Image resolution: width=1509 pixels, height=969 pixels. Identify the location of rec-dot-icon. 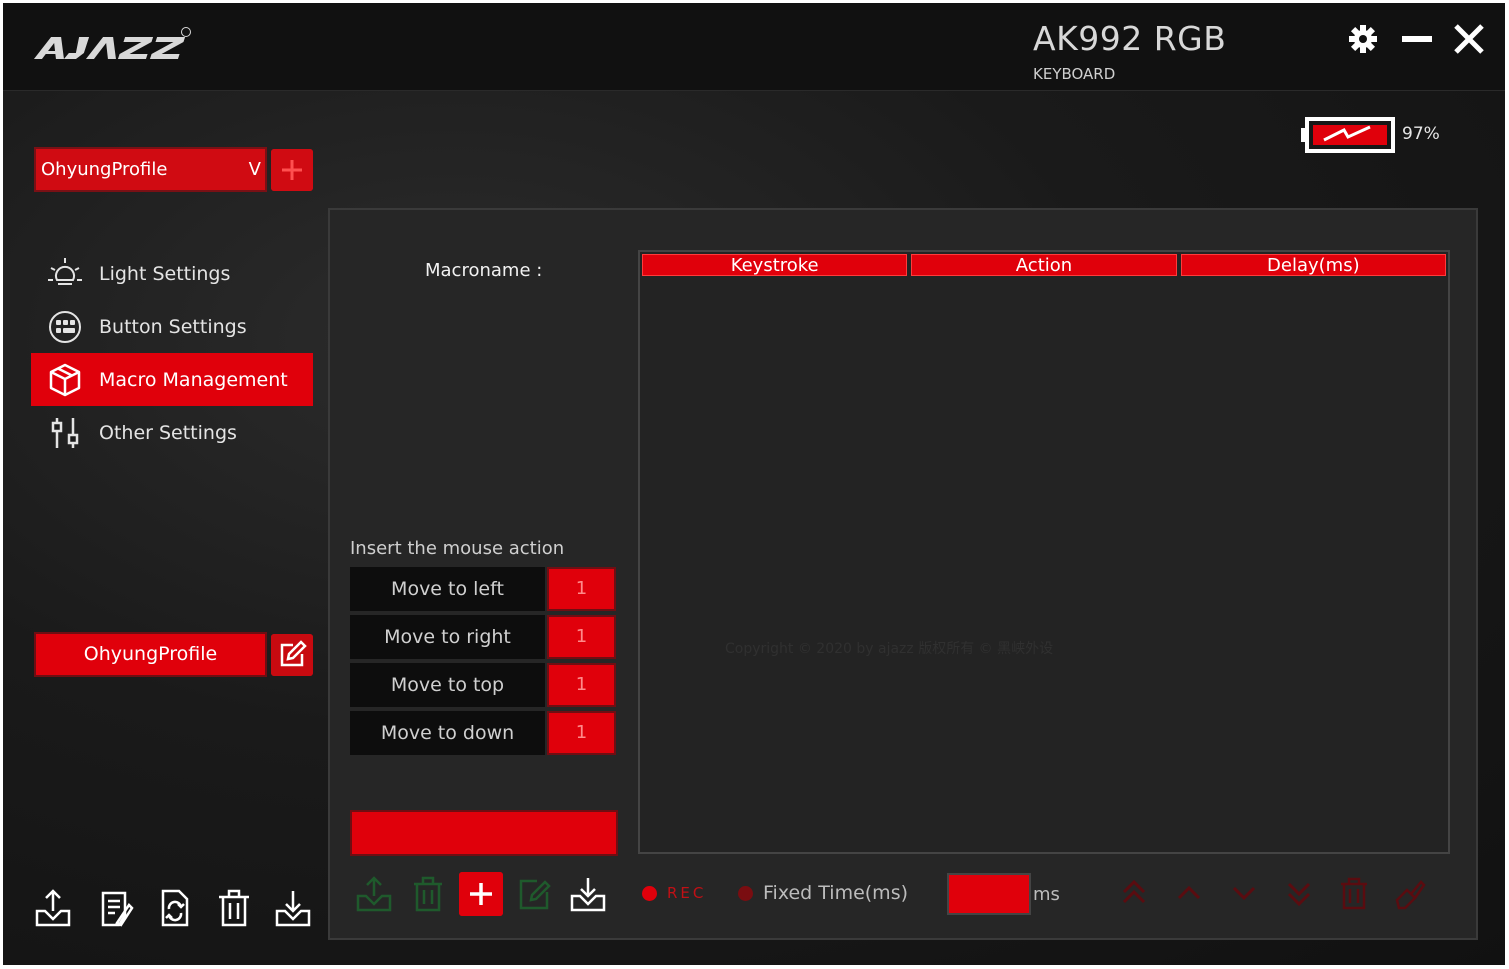
(649, 893).